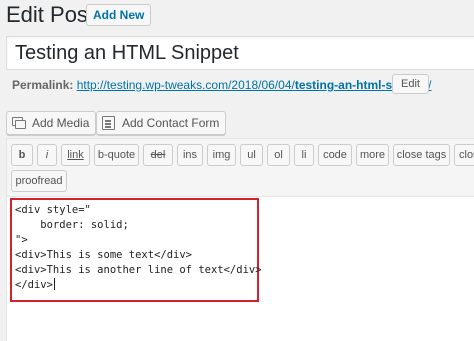 Image resolution: width=474 pixels, height=341 pixels. I want to click on qt-ul-button: ul, so click(251, 155).